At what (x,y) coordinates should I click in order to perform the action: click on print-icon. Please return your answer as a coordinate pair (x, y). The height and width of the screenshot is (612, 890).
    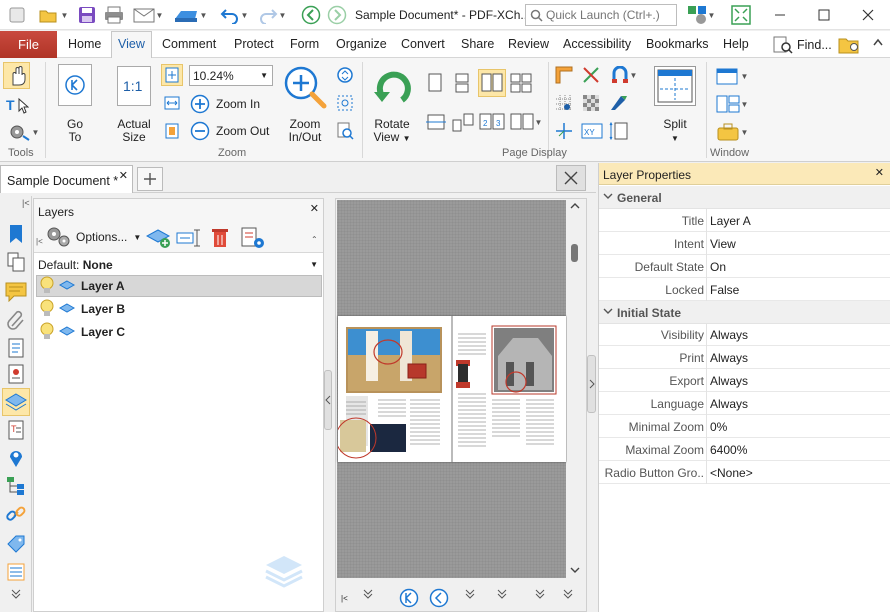
    Looking at the image, I should click on (114, 15).